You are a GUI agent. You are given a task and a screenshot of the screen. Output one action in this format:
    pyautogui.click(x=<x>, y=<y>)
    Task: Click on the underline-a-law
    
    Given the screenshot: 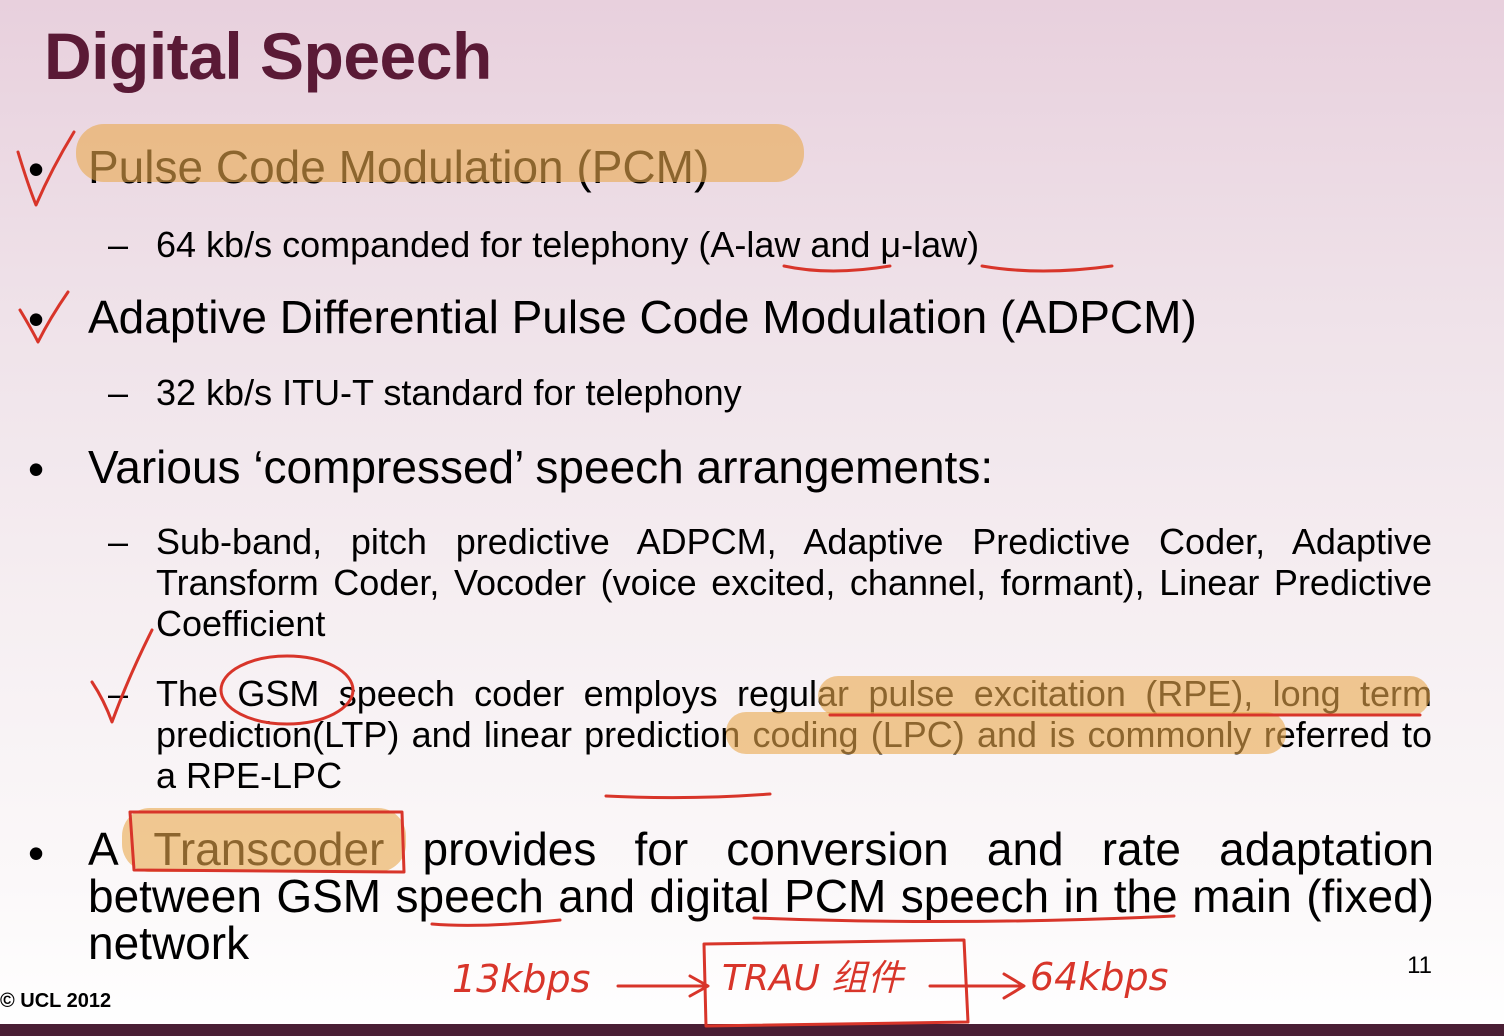 What is the action you would take?
    pyautogui.click(x=837, y=268)
    